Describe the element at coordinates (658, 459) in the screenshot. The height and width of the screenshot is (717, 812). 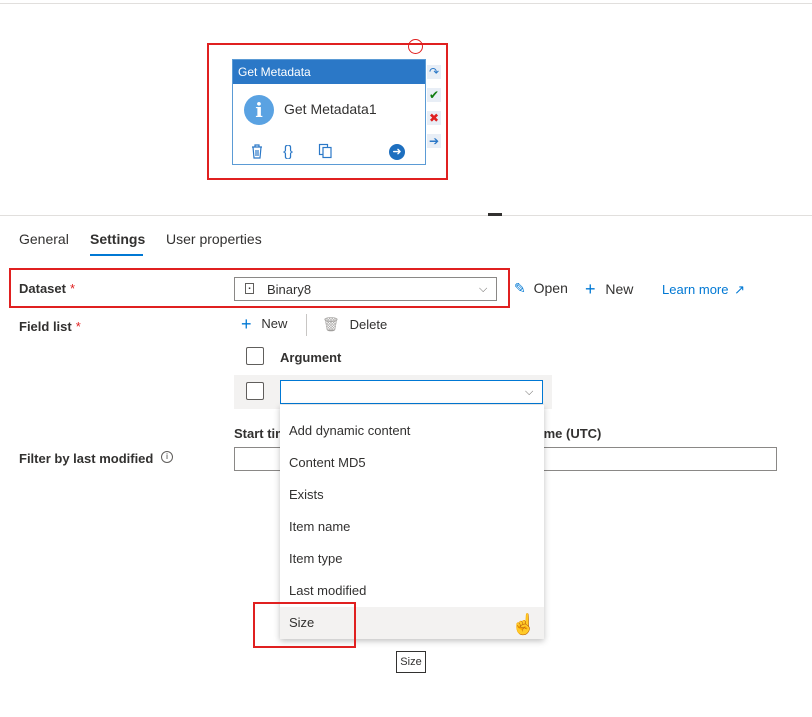
I see `end-time-input` at that location.